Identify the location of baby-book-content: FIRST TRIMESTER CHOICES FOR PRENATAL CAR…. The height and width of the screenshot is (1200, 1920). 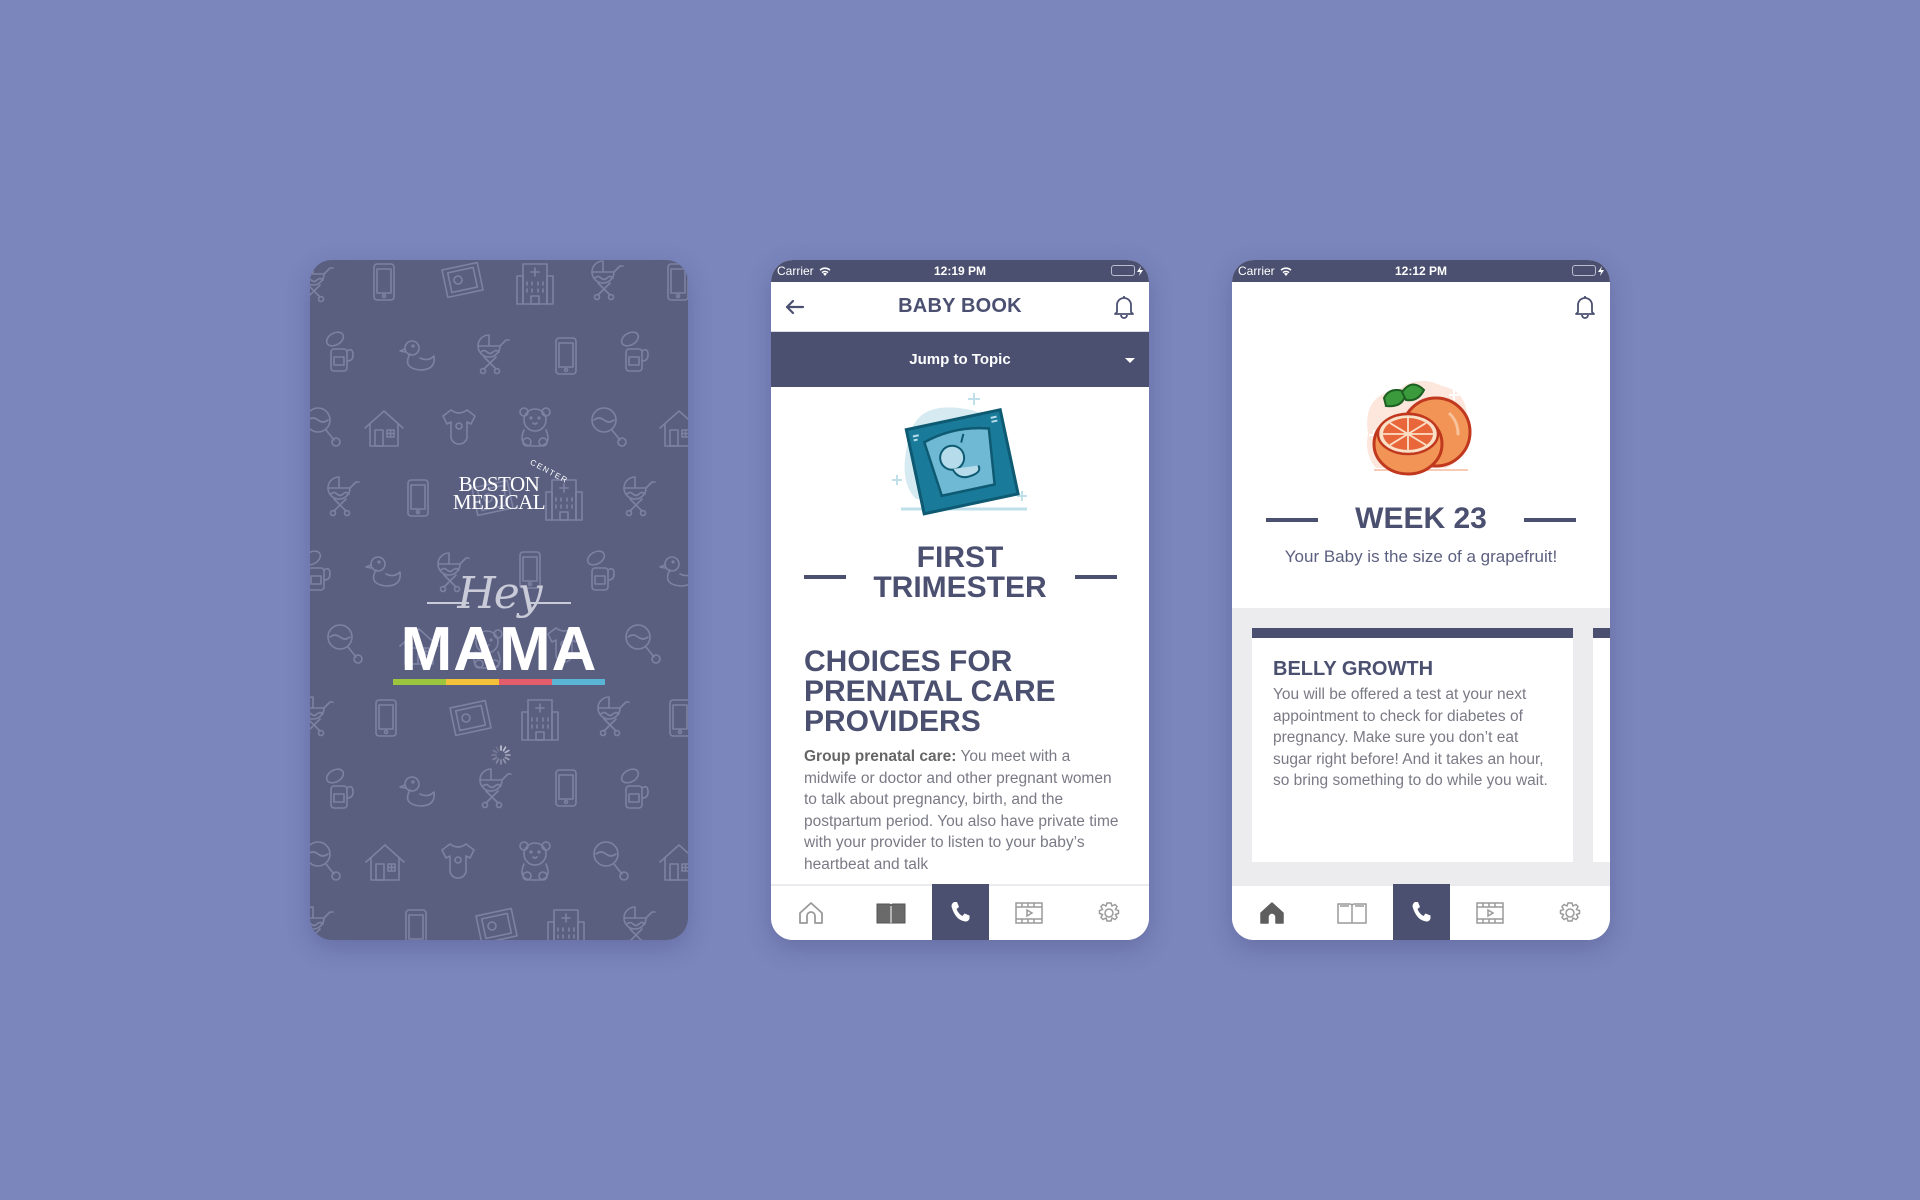
(960, 635).